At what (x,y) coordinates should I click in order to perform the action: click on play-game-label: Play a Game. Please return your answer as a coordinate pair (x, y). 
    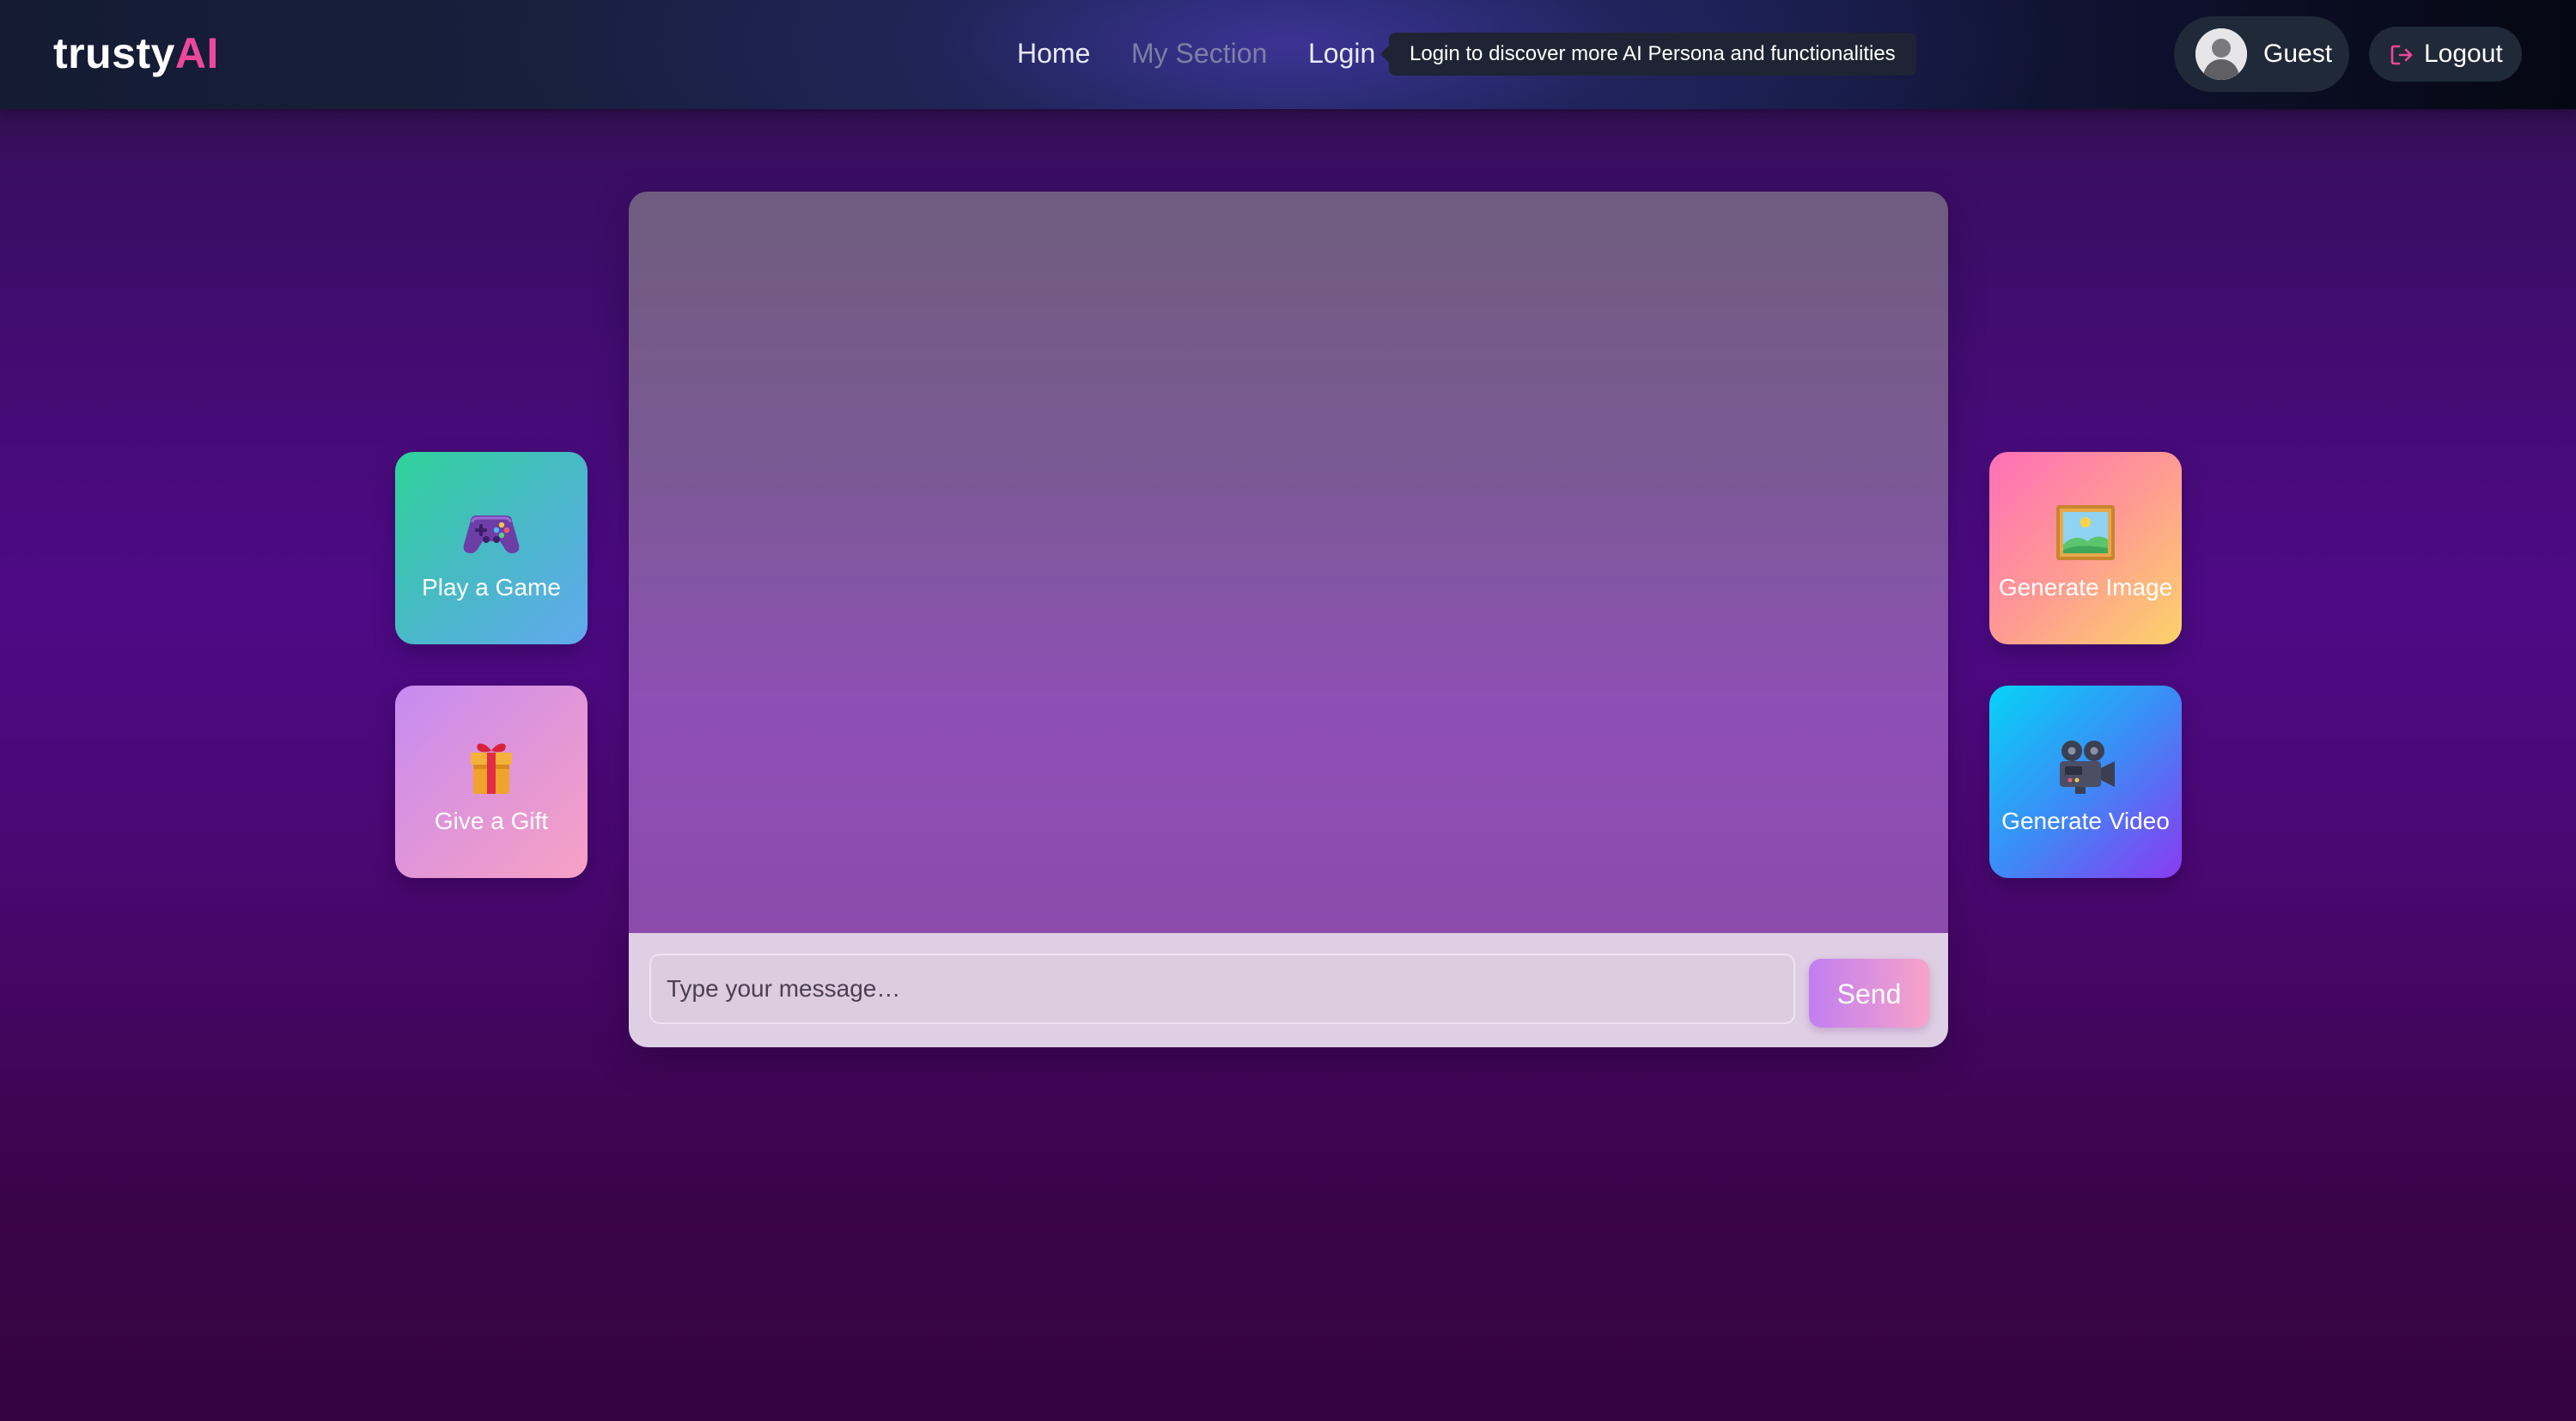
    Looking at the image, I should click on (491, 587).